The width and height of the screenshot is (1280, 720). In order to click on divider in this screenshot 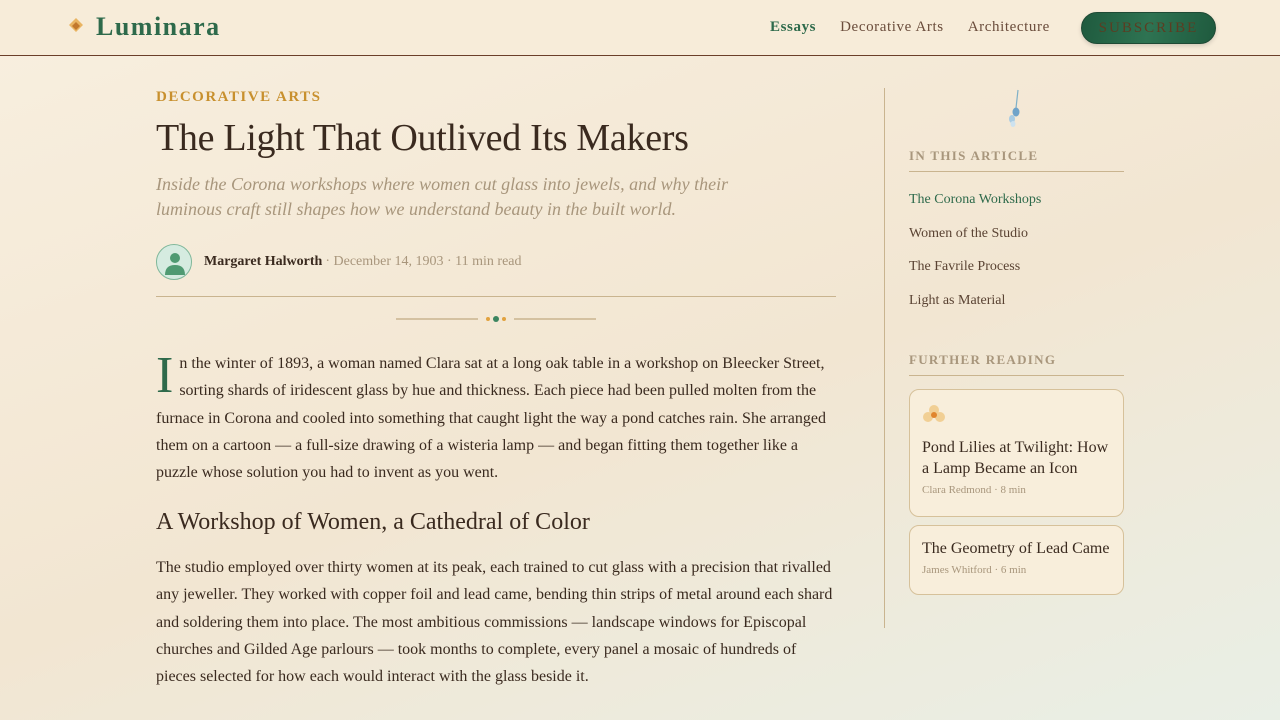, I will do `click(496, 296)`.